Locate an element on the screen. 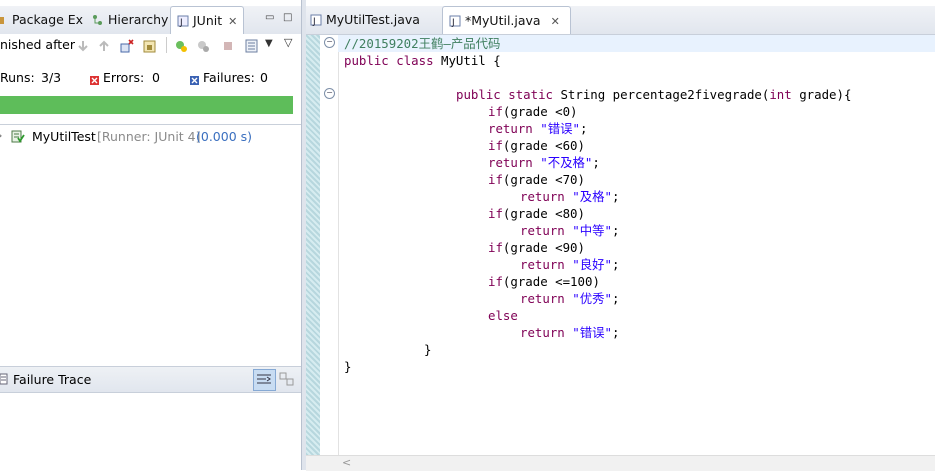 This screenshot has width=935, height=471. tab-junit: J JUnit ✕ is located at coordinates (207, 20).